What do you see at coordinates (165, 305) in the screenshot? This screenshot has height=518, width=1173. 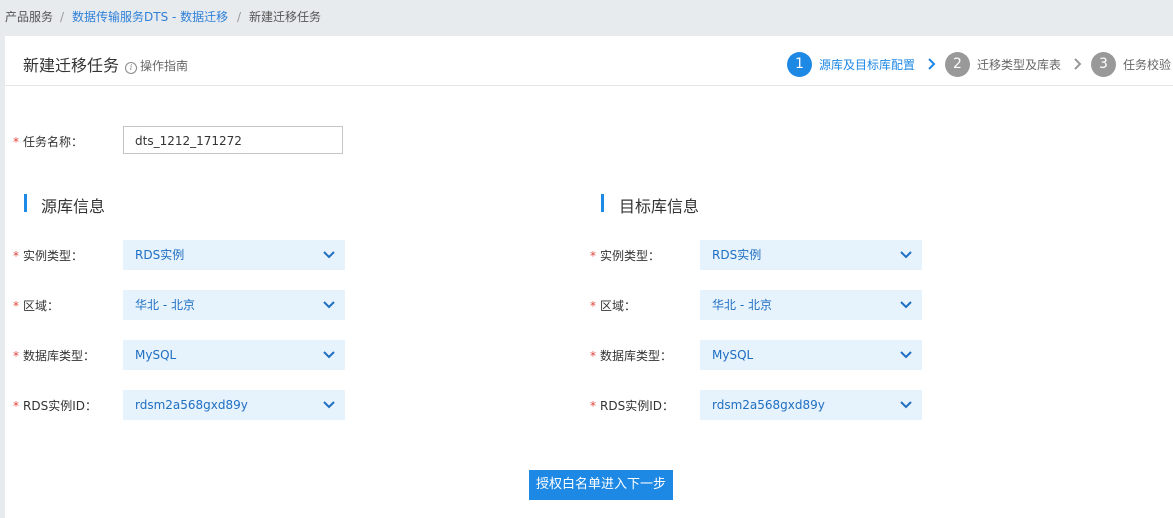 I see `source-region-value: 华北 - 北京` at bounding box center [165, 305].